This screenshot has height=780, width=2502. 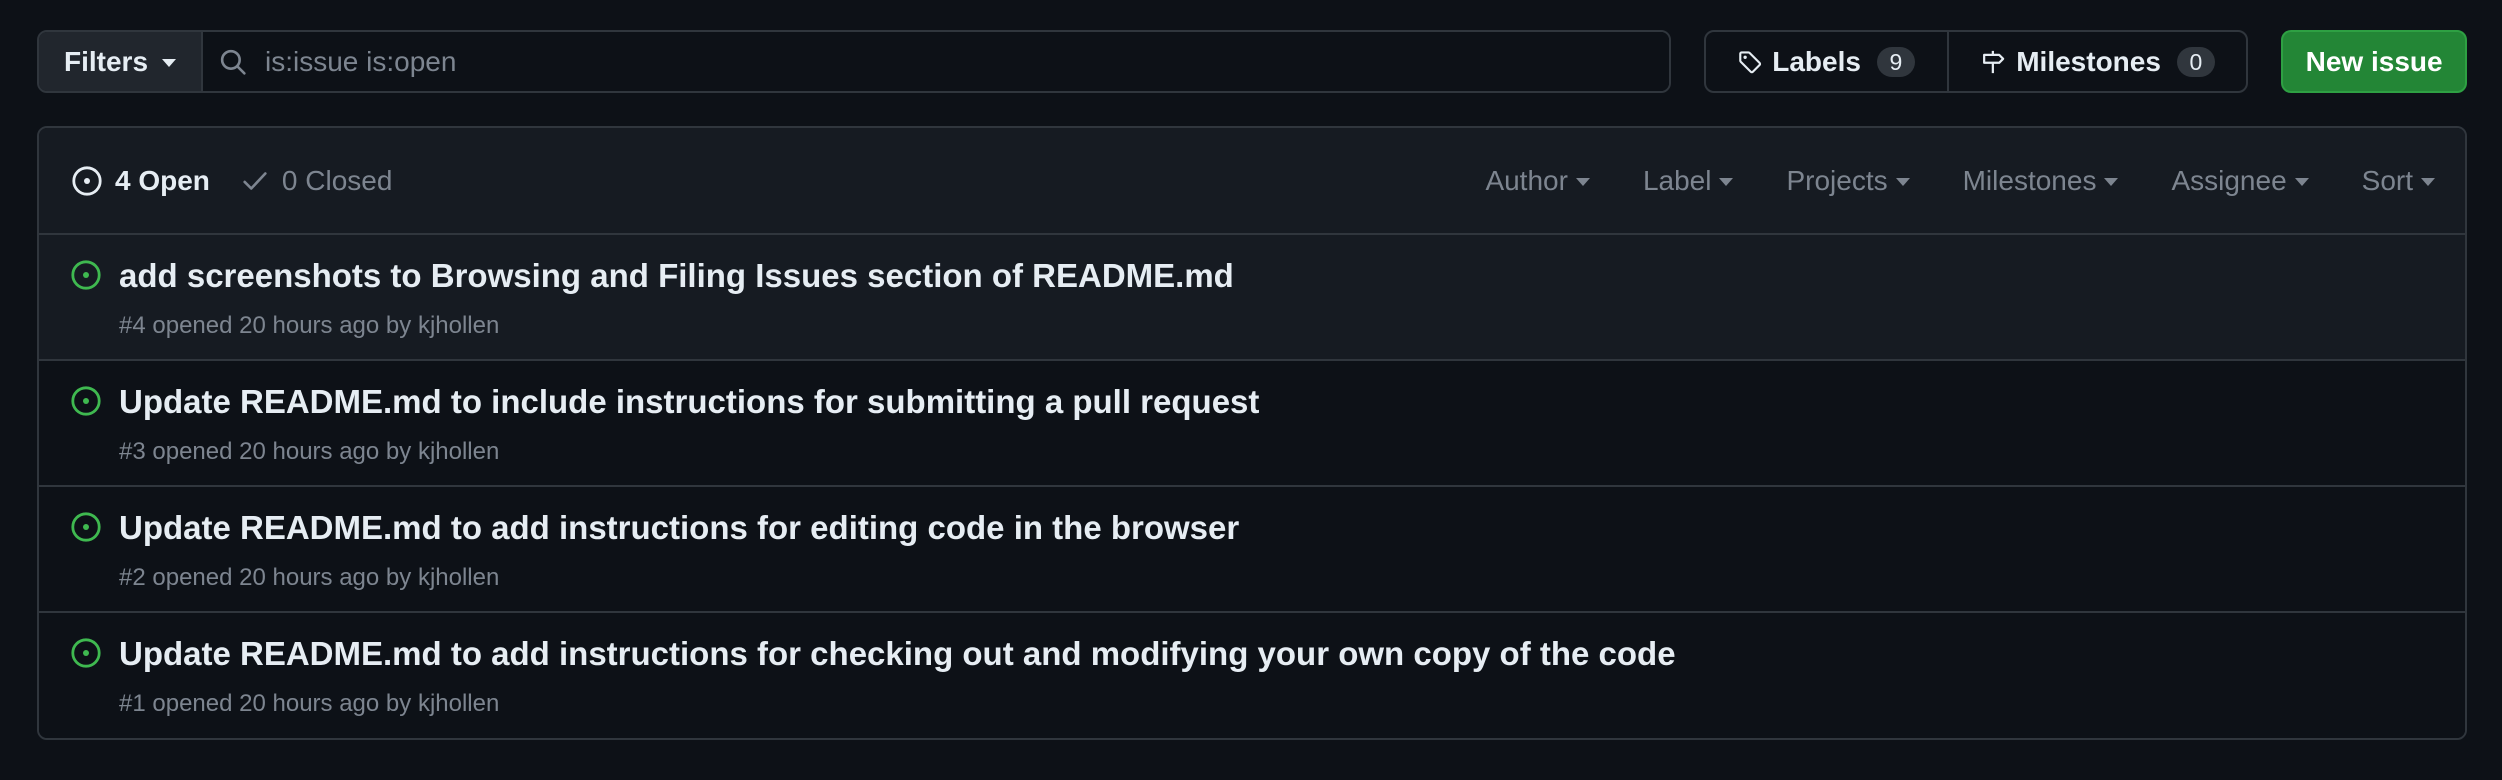 What do you see at coordinates (1993, 61) in the screenshot?
I see `milestone-icon` at bounding box center [1993, 61].